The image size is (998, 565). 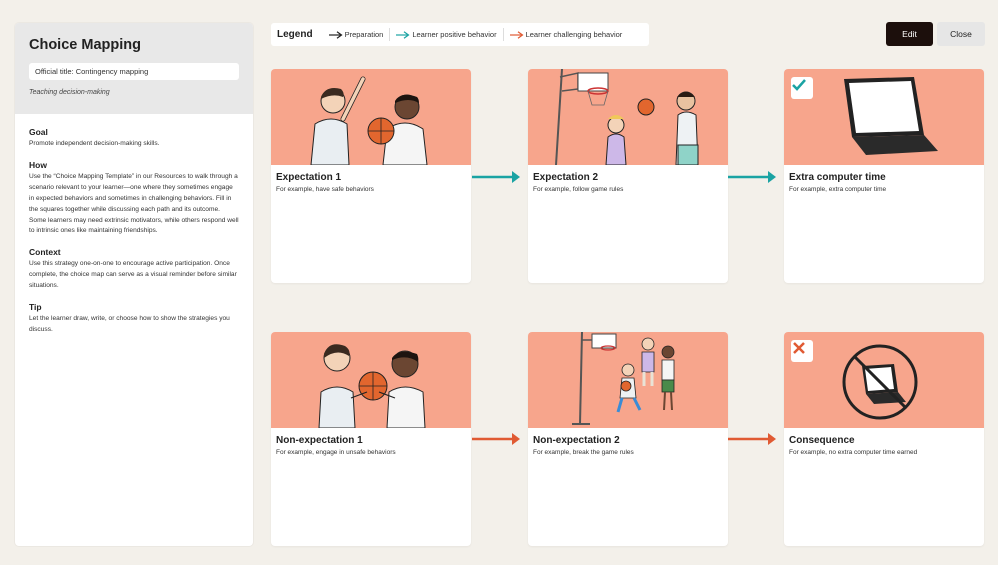 What do you see at coordinates (38, 164) in the screenshot?
I see `section-heading: How` at bounding box center [38, 164].